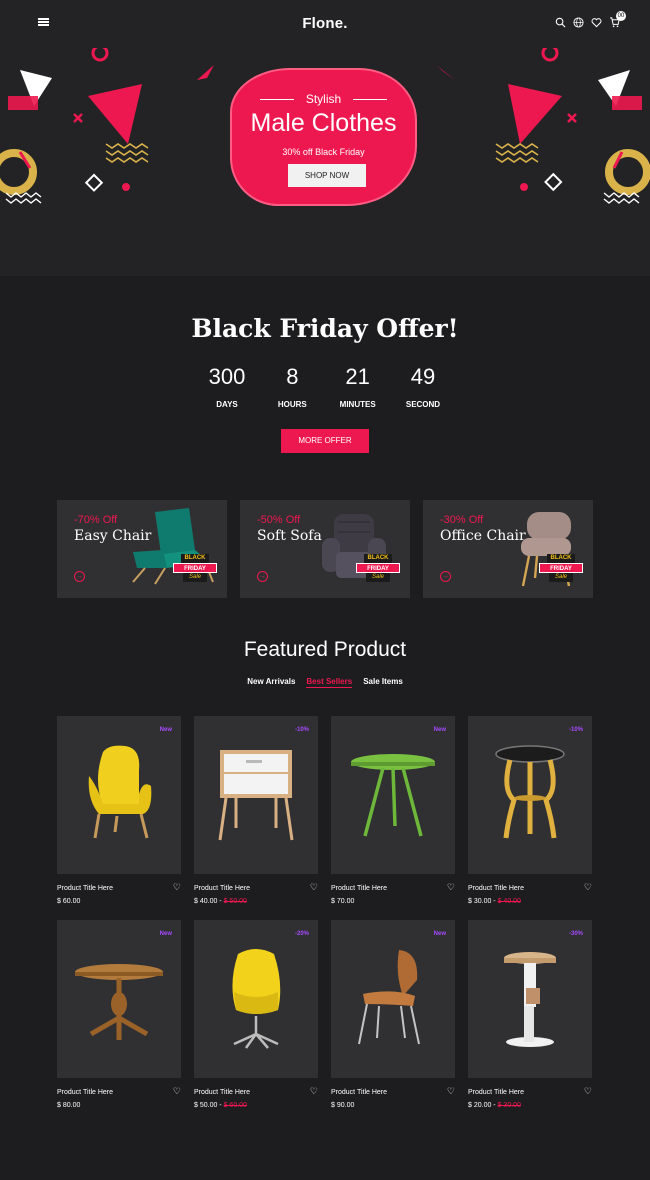 The image size is (650, 1180). I want to click on product-price: $ 60.00, so click(69, 901).